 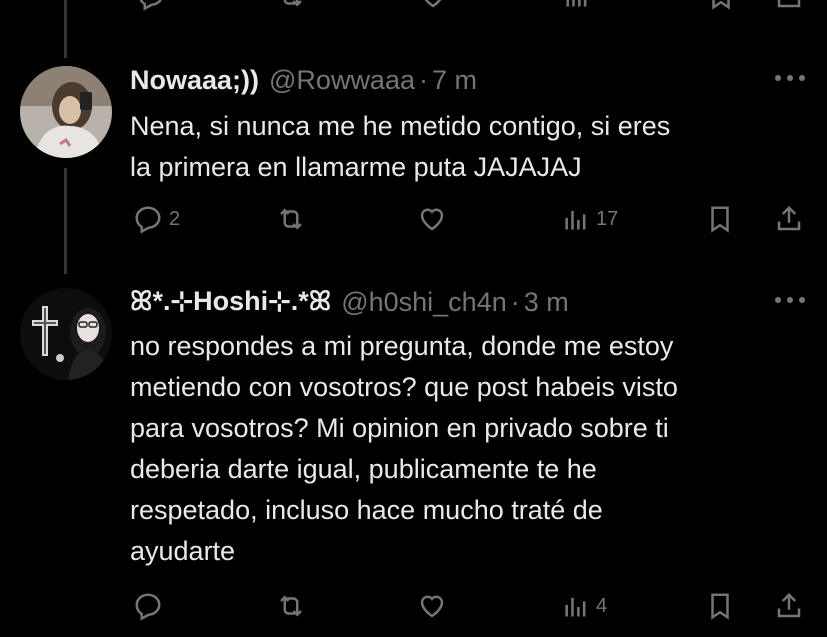 I want to click on text-line: ayudarte, so click(x=183, y=551).